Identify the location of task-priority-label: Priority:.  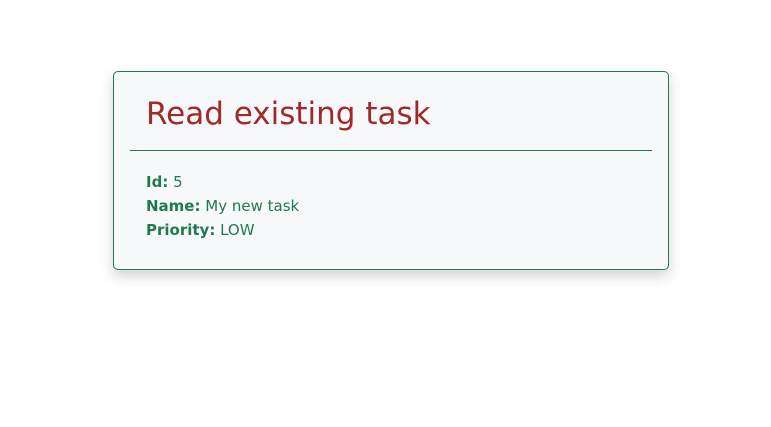
(181, 230).